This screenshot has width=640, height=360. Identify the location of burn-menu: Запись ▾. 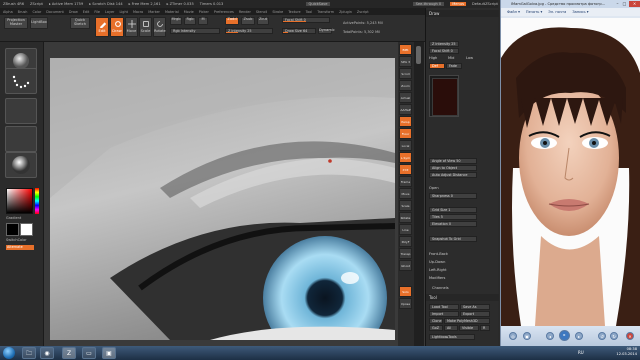
(580, 12).